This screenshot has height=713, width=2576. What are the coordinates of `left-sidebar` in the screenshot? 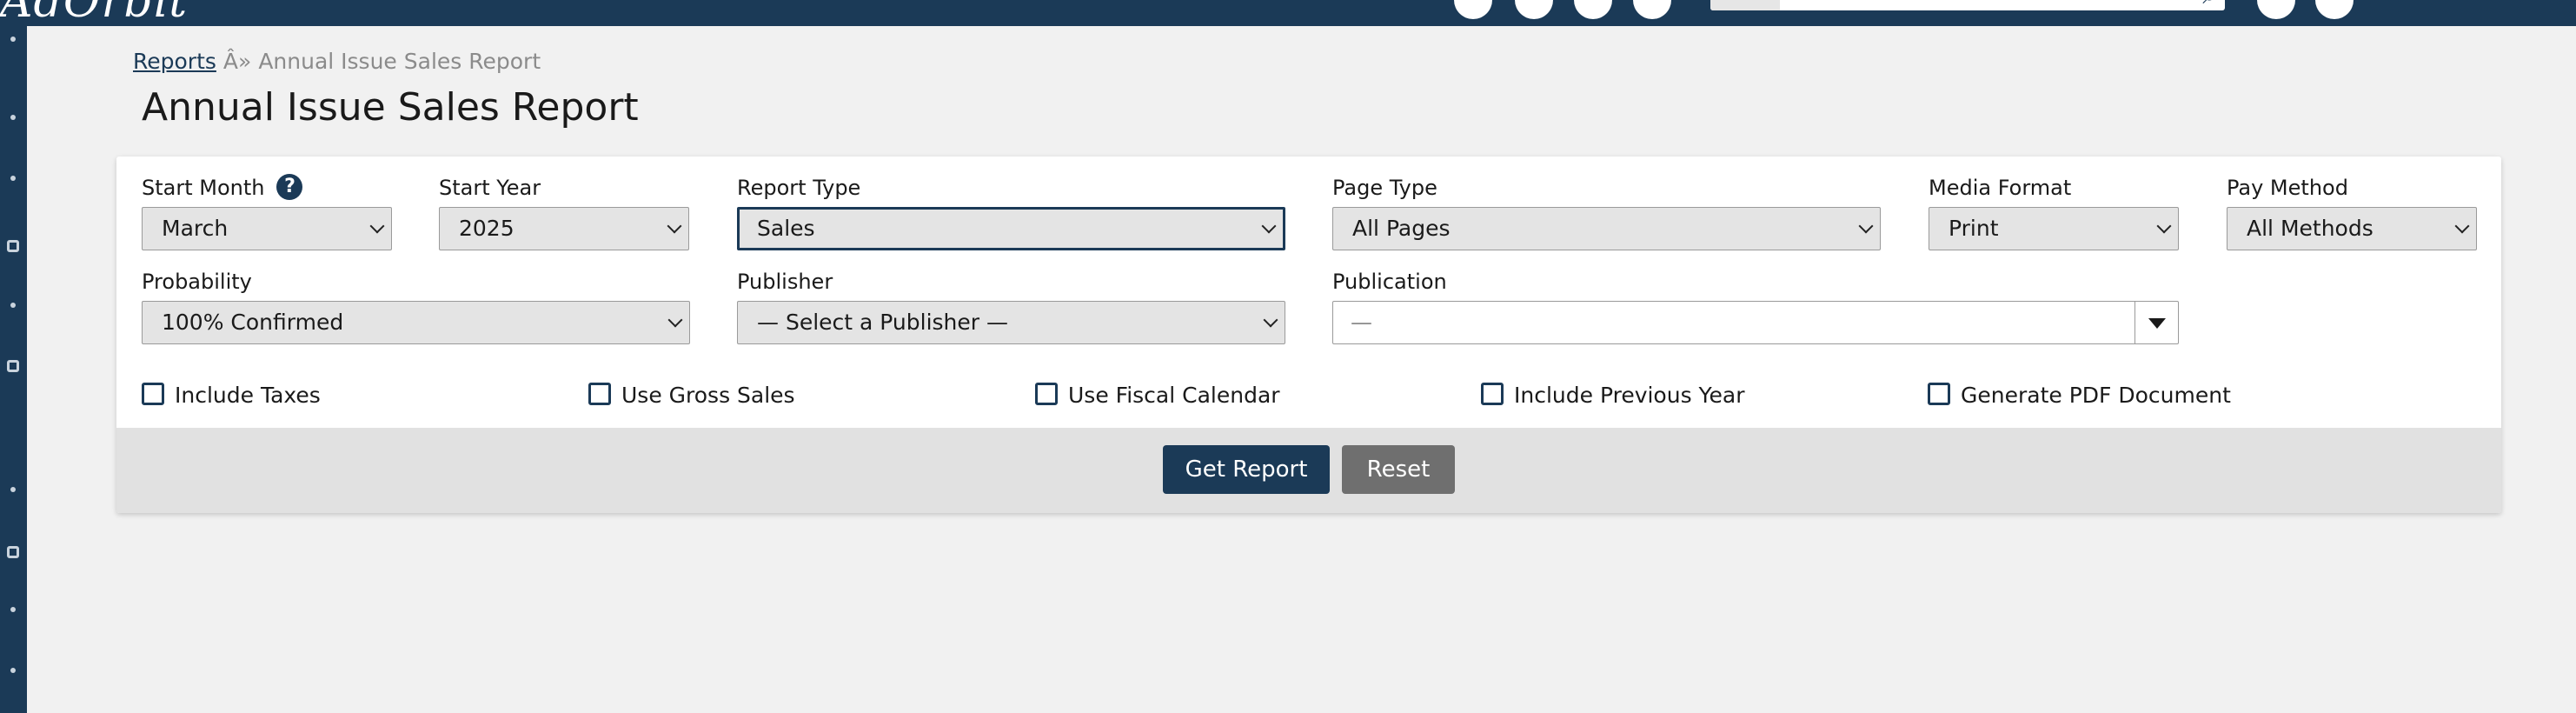 It's located at (13, 369).